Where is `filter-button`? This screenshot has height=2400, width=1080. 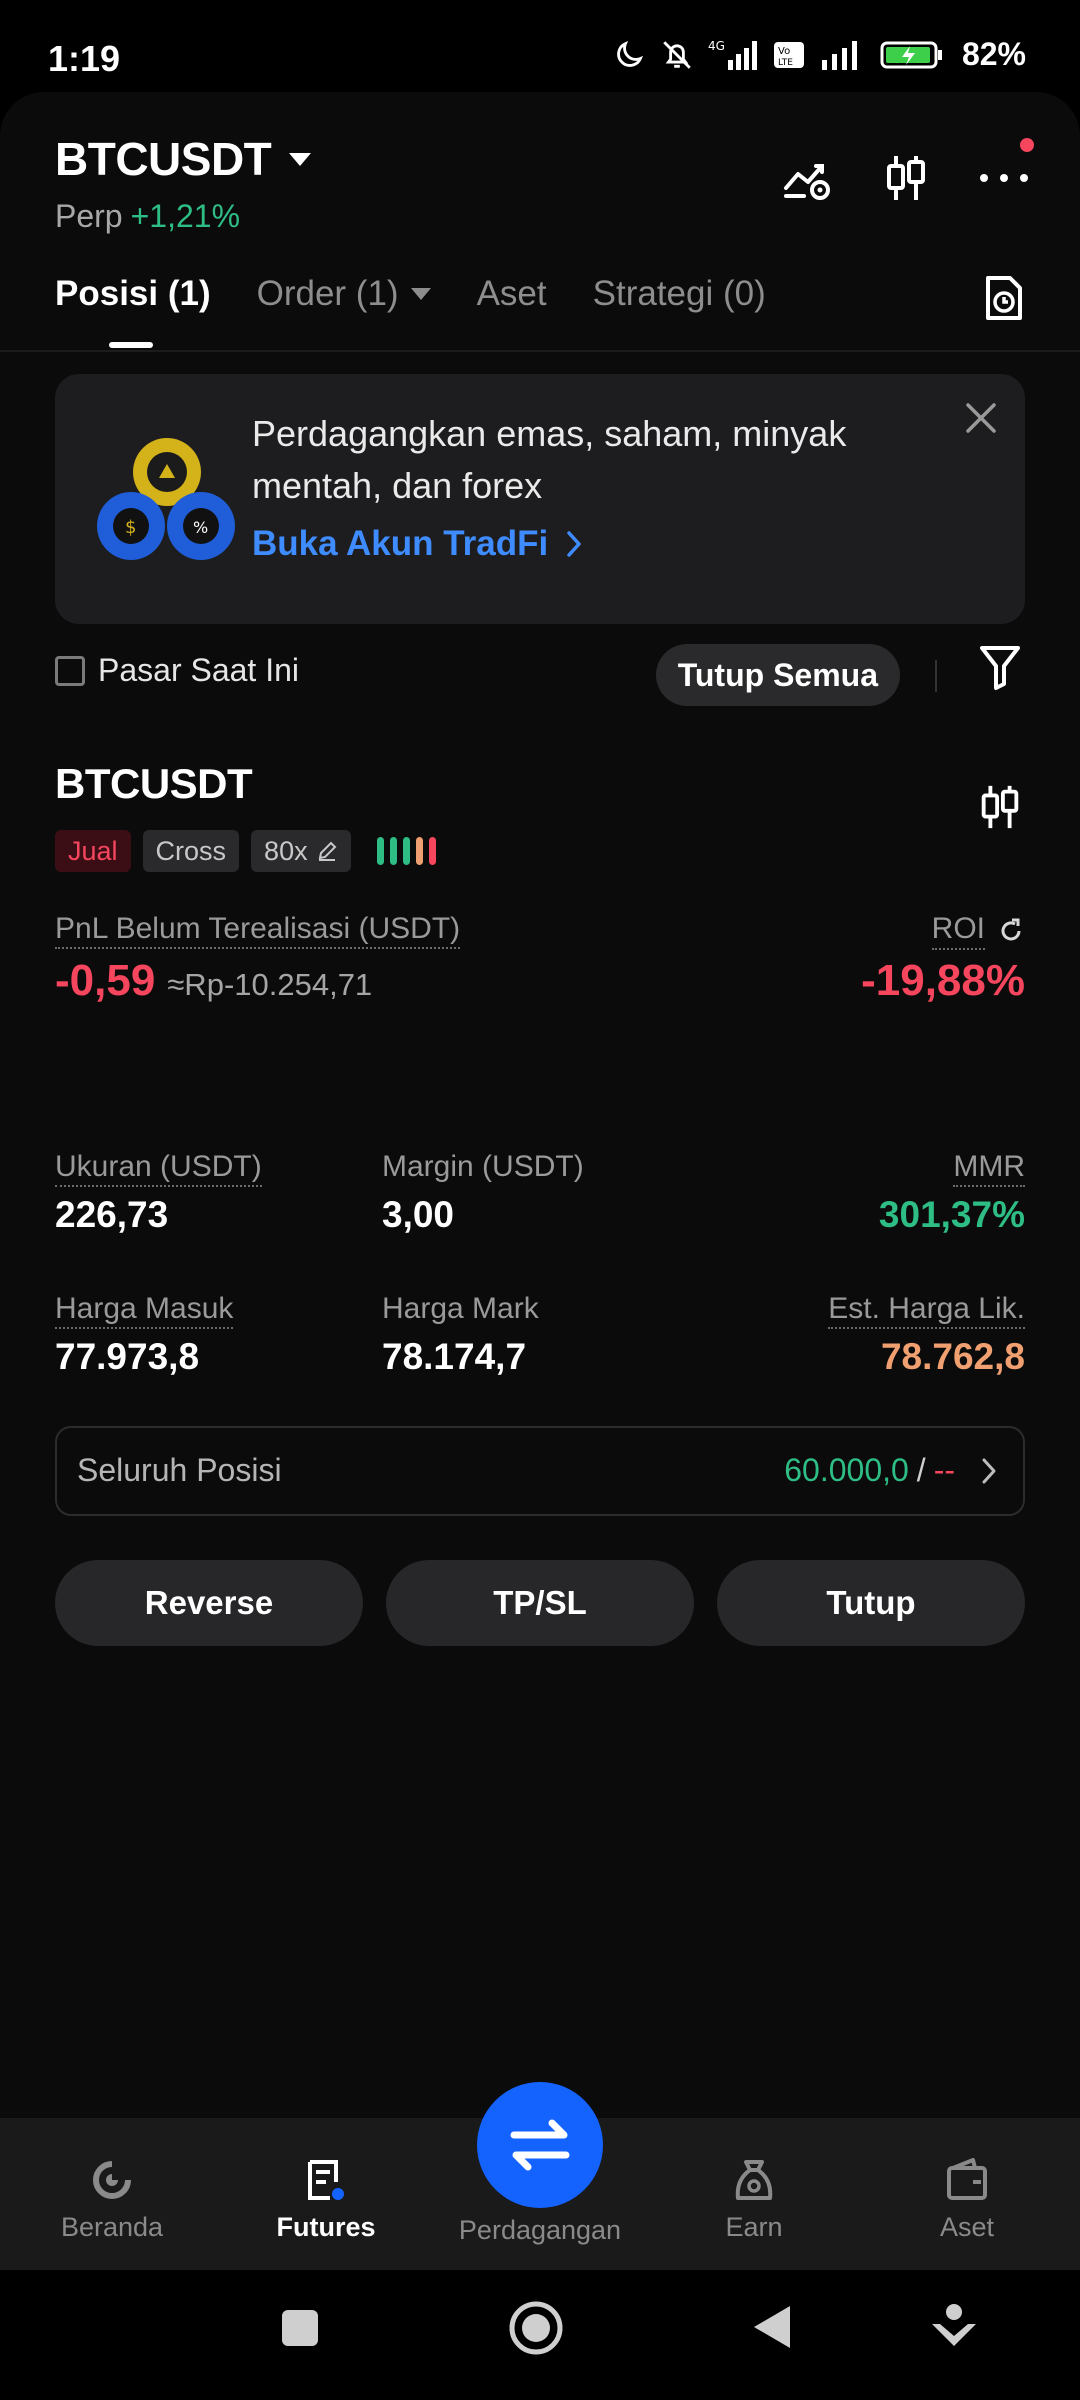
filter-button is located at coordinates (1000, 670).